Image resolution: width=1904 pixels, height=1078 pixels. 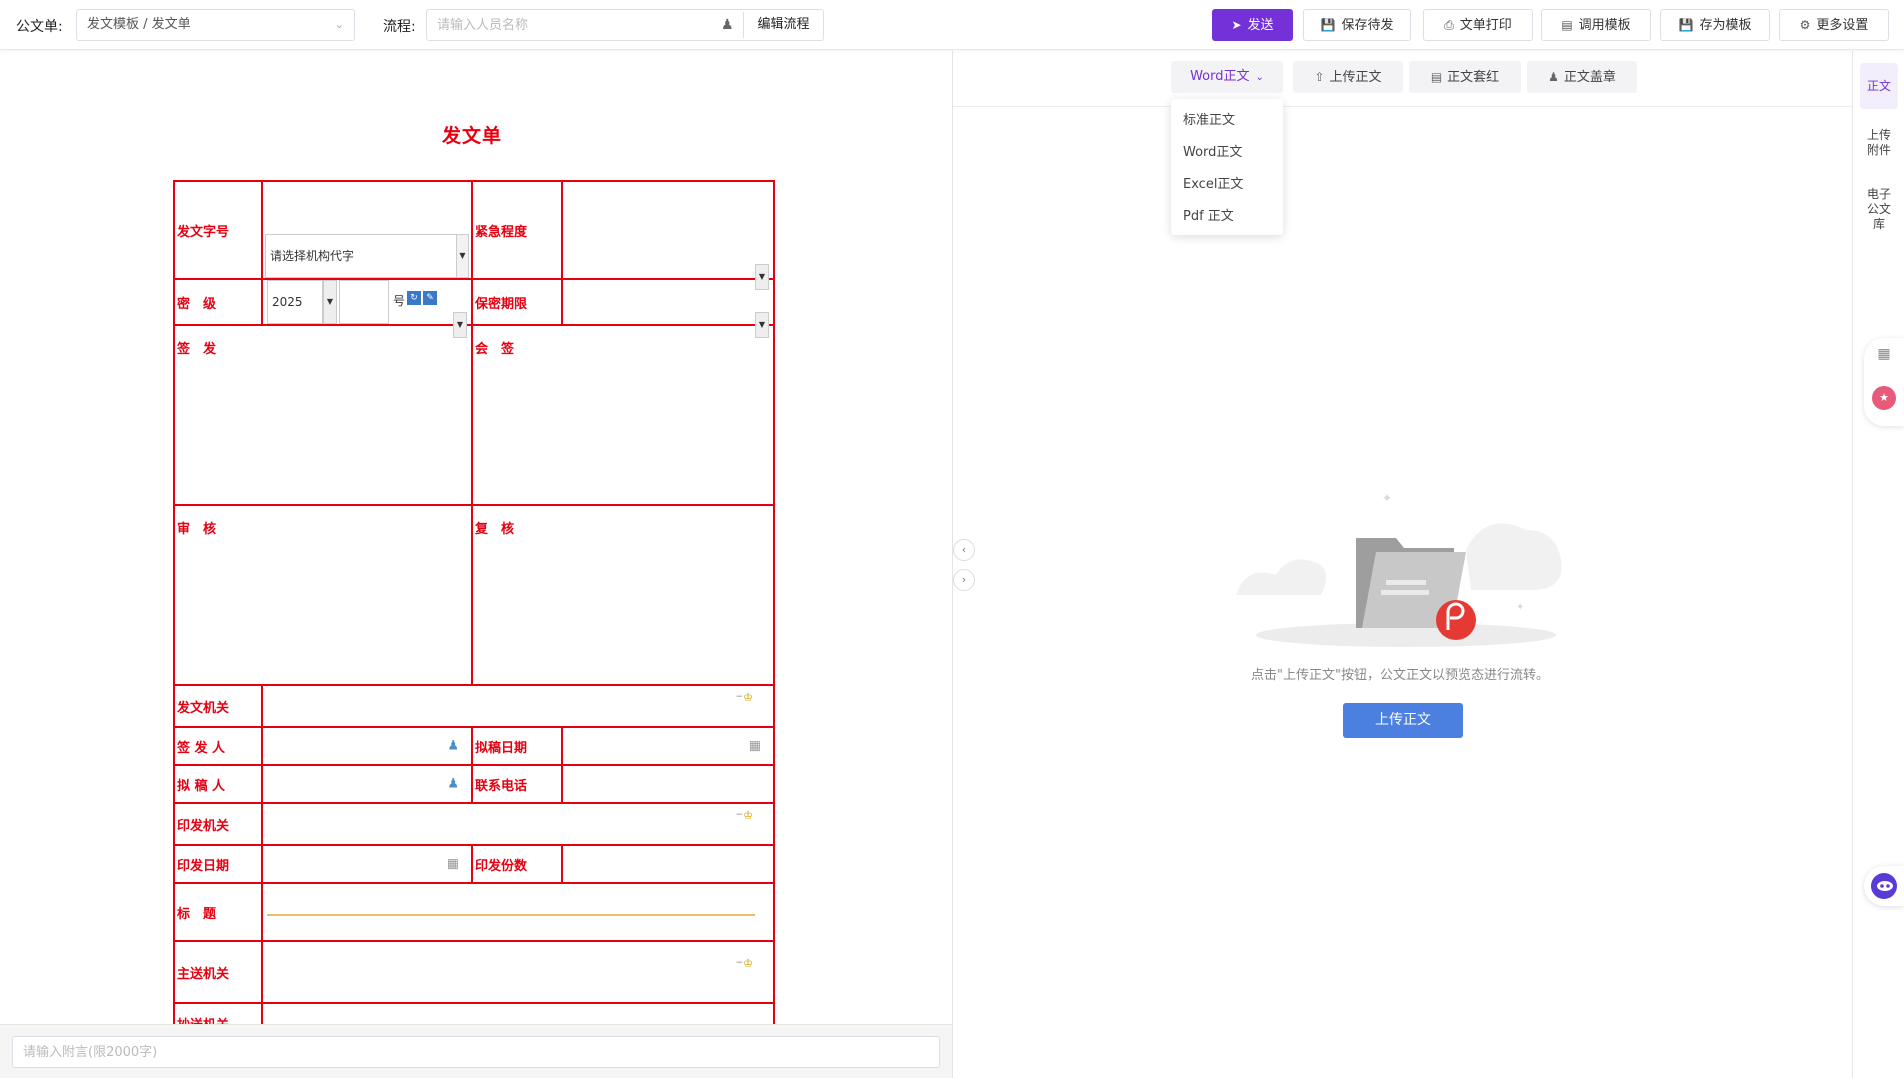 I want to click on attachment-note-input, so click(x=476, y=1052).